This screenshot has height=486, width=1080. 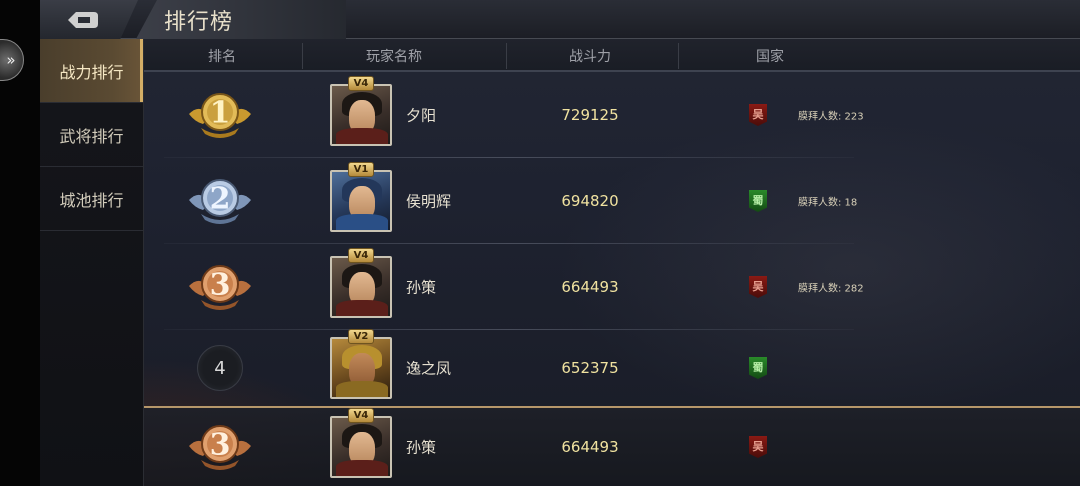 What do you see at coordinates (91, 71) in the screenshot?
I see `tab-power-ranking: 战力排行` at bounding box center [91, 71].